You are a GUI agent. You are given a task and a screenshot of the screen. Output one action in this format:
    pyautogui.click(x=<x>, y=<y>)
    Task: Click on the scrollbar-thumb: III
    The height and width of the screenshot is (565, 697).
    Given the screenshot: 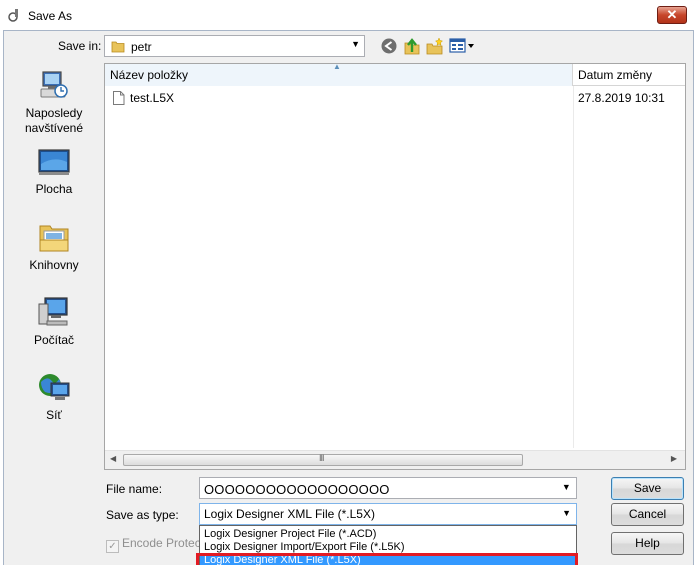 What is the action you would take?
    pyautogui.click(x=323, y=459)
    